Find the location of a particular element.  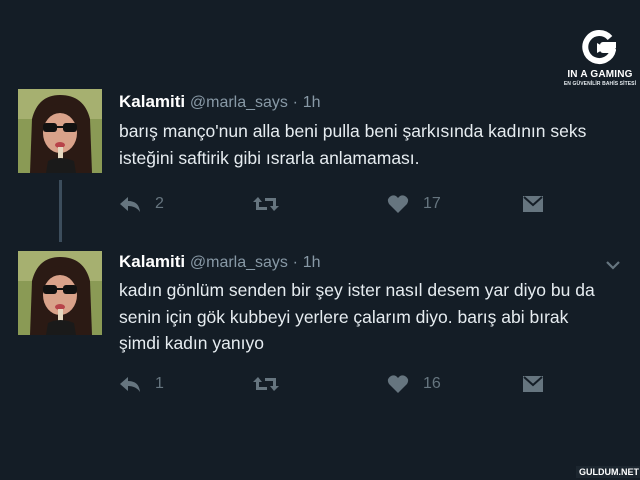

logo-subtitle: EN GÜVENİLİR BAHİS SİTESİ is located at coordinates (600, 84).